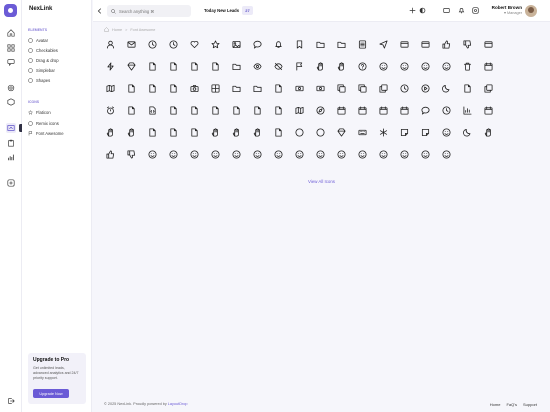  What do you see at coordinates (11, 88) in the screenshot?
I see `fingerprint-icon` at bounding box center [11, 88].